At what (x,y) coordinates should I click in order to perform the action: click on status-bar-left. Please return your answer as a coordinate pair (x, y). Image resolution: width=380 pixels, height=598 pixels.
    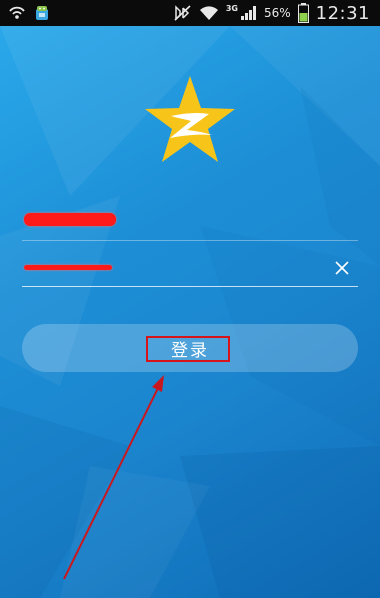
    Looking at the image, I should click on (25, 13).